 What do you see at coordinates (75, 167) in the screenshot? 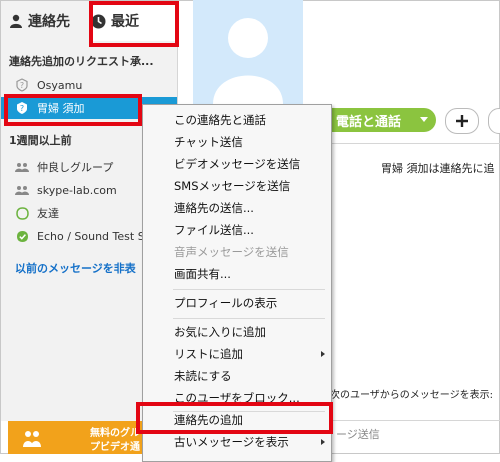
I see `list-item-label: 仲良しグループ` at bounding box center [75, 167].